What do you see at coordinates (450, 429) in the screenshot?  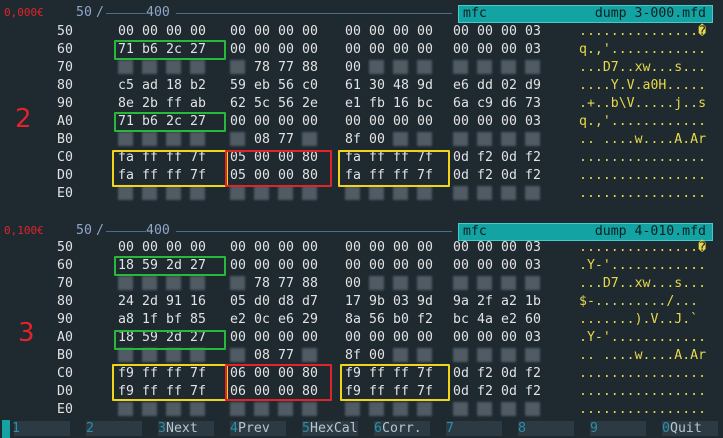 I see `fkey-number: 7` at bounding box center [450, 429].